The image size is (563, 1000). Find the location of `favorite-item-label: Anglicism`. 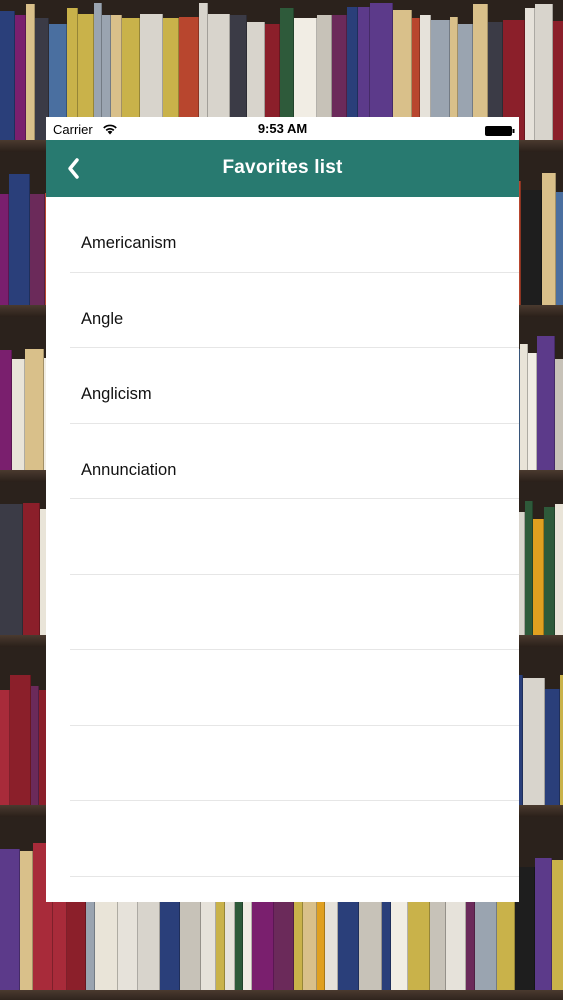

favorite-item-label: Anglicism is located at coordinates (116, 394).